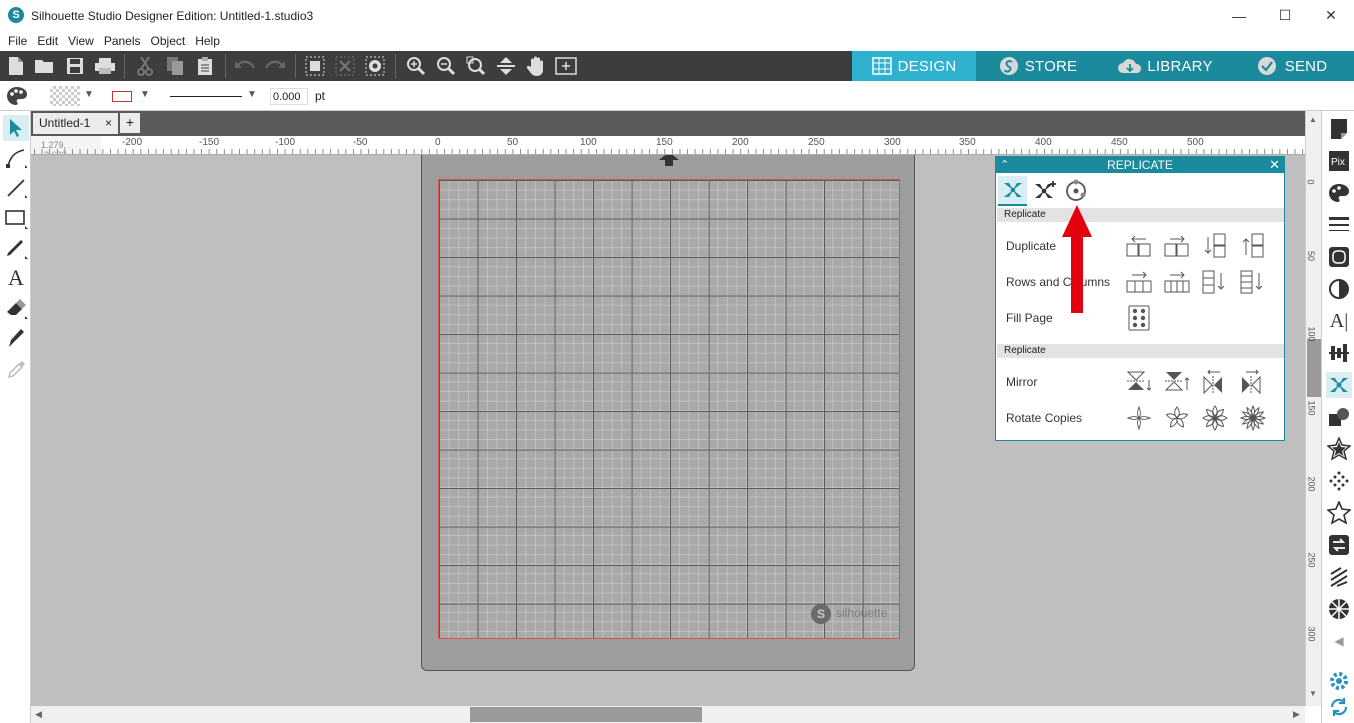 The width and height of the screenshot is (1354, 723). Describe the element at coordinates (206, 96) in the screenshot. I see `line-style-preview` at that location.